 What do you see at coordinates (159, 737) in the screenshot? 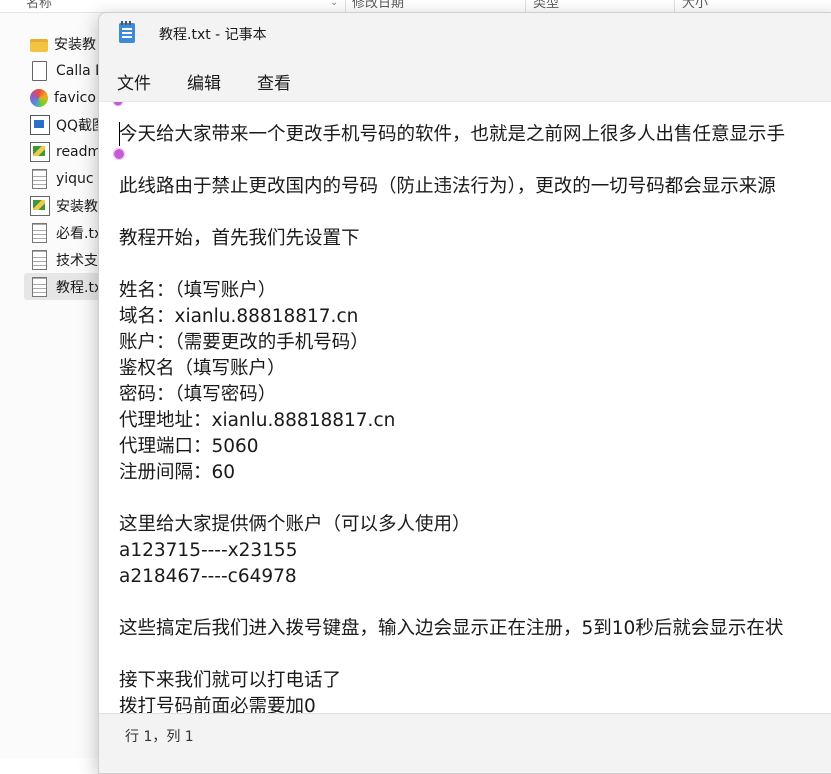
I see `cursor-position: 行 1，列 1` at bounding box center [159, 737].